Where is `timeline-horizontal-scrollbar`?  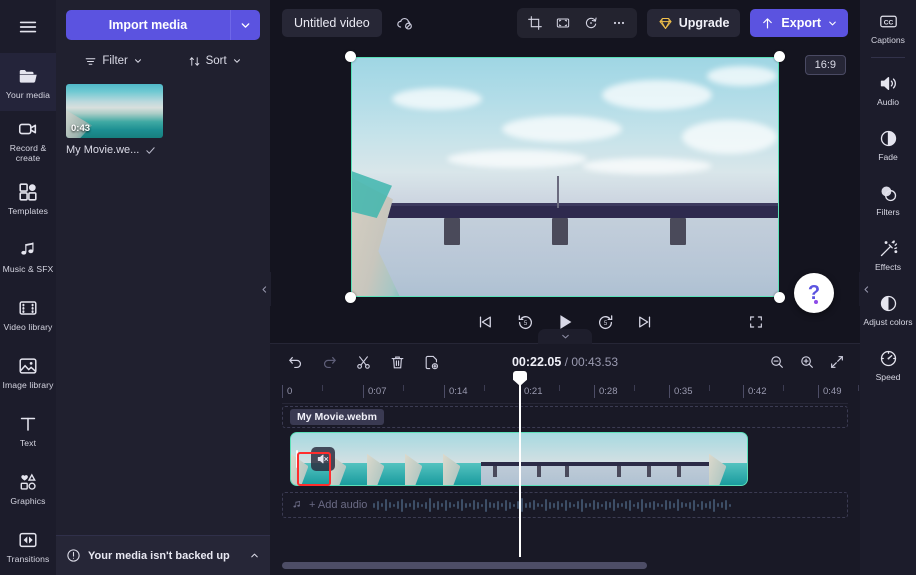
timeline-horizontal-scrollbar is located at coordinates (565, 565).